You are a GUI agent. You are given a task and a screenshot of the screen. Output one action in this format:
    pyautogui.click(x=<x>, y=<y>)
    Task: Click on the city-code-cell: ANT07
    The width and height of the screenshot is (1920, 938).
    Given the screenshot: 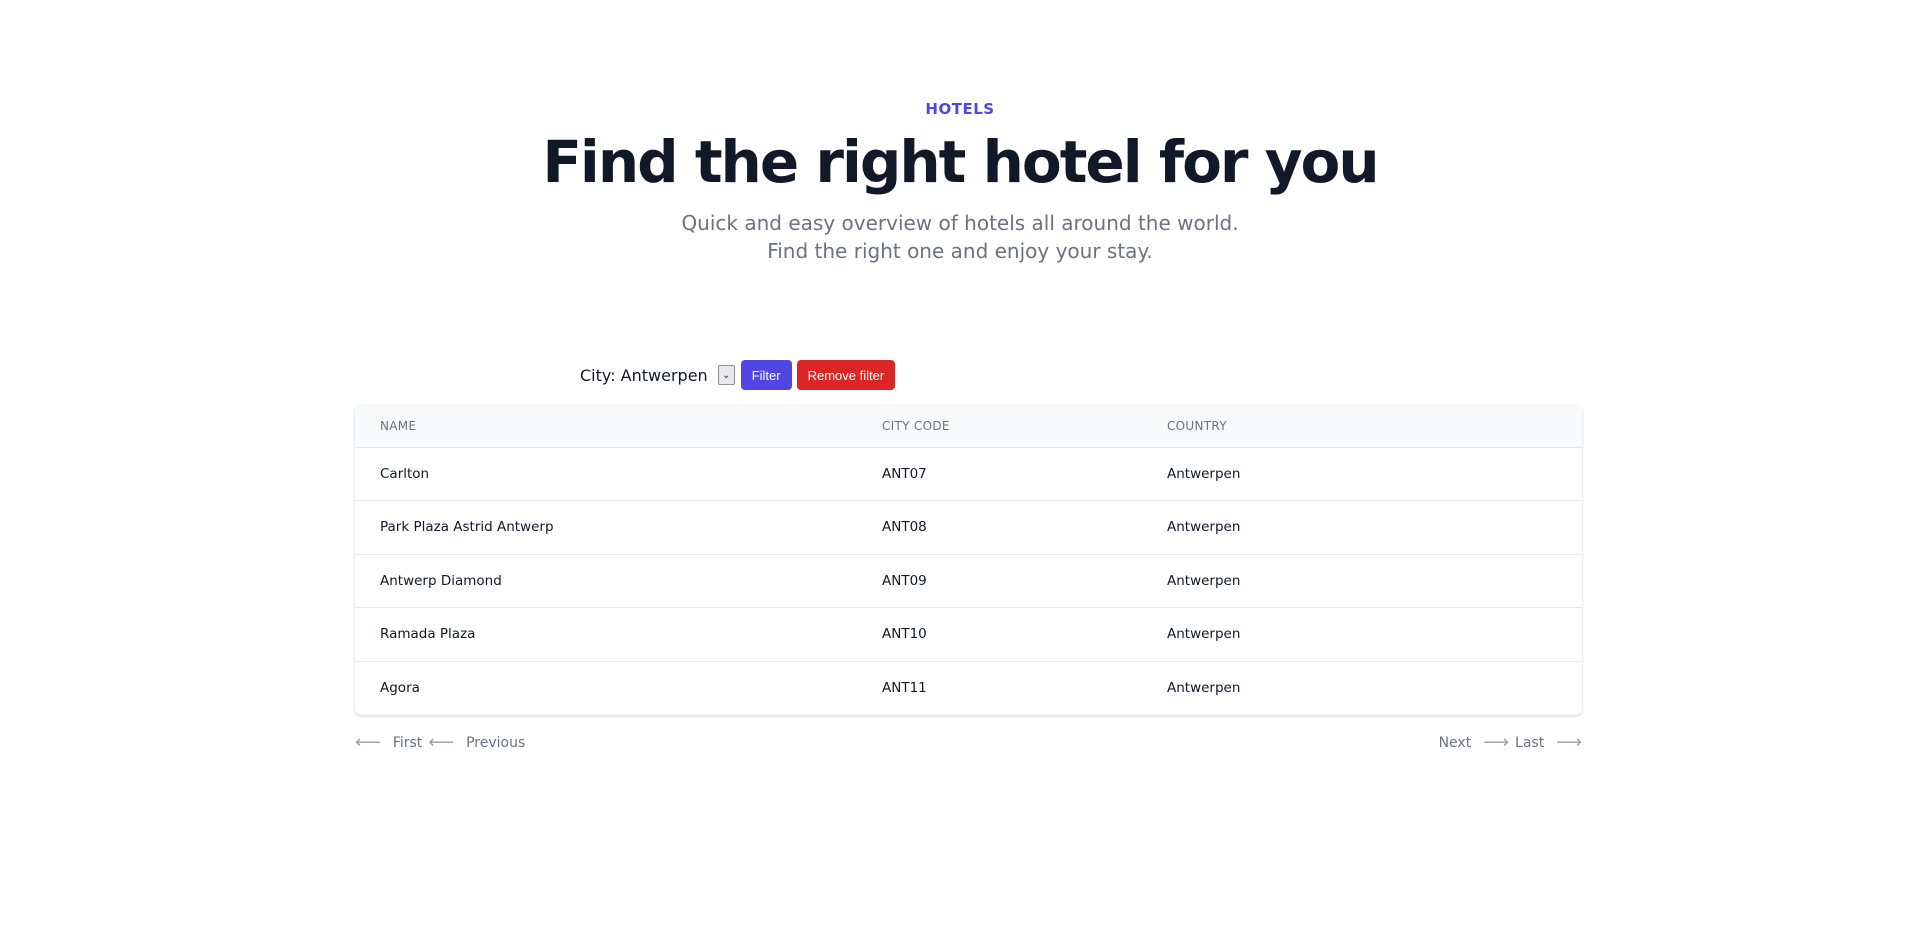 What is the action you would take?
    pyautogui.click(x=1024, y=474)
    